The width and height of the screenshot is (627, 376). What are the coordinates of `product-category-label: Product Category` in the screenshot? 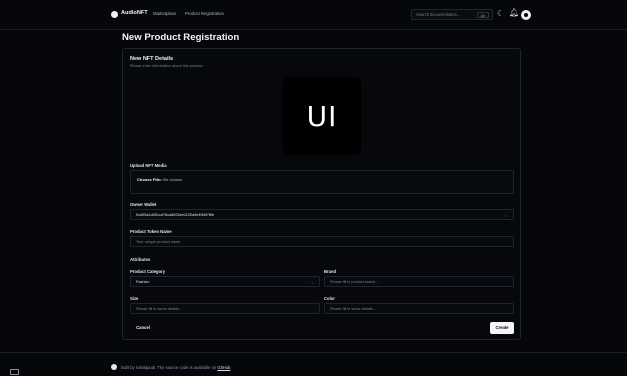 It's located at (148, 271).